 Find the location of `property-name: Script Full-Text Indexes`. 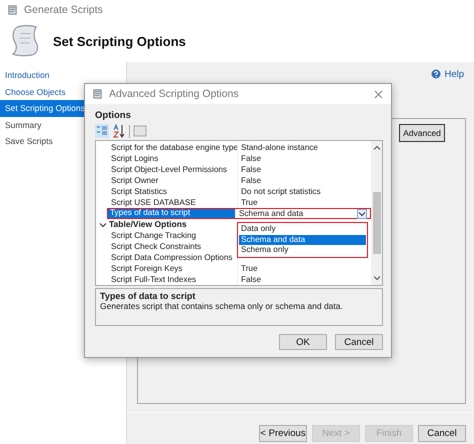

property-name: Script Full-Text Indexes is located at coordinates (173, 279).